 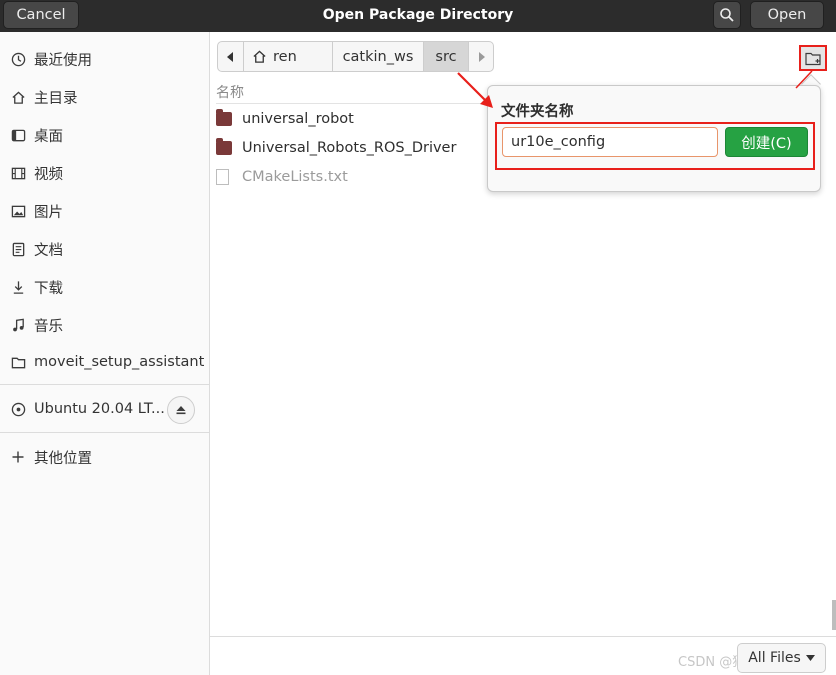 What do you see at coordinates (63, 60) in the screenshot?
I see `sidebar-item-label: 最近使用` at bounding box center [63, 60].